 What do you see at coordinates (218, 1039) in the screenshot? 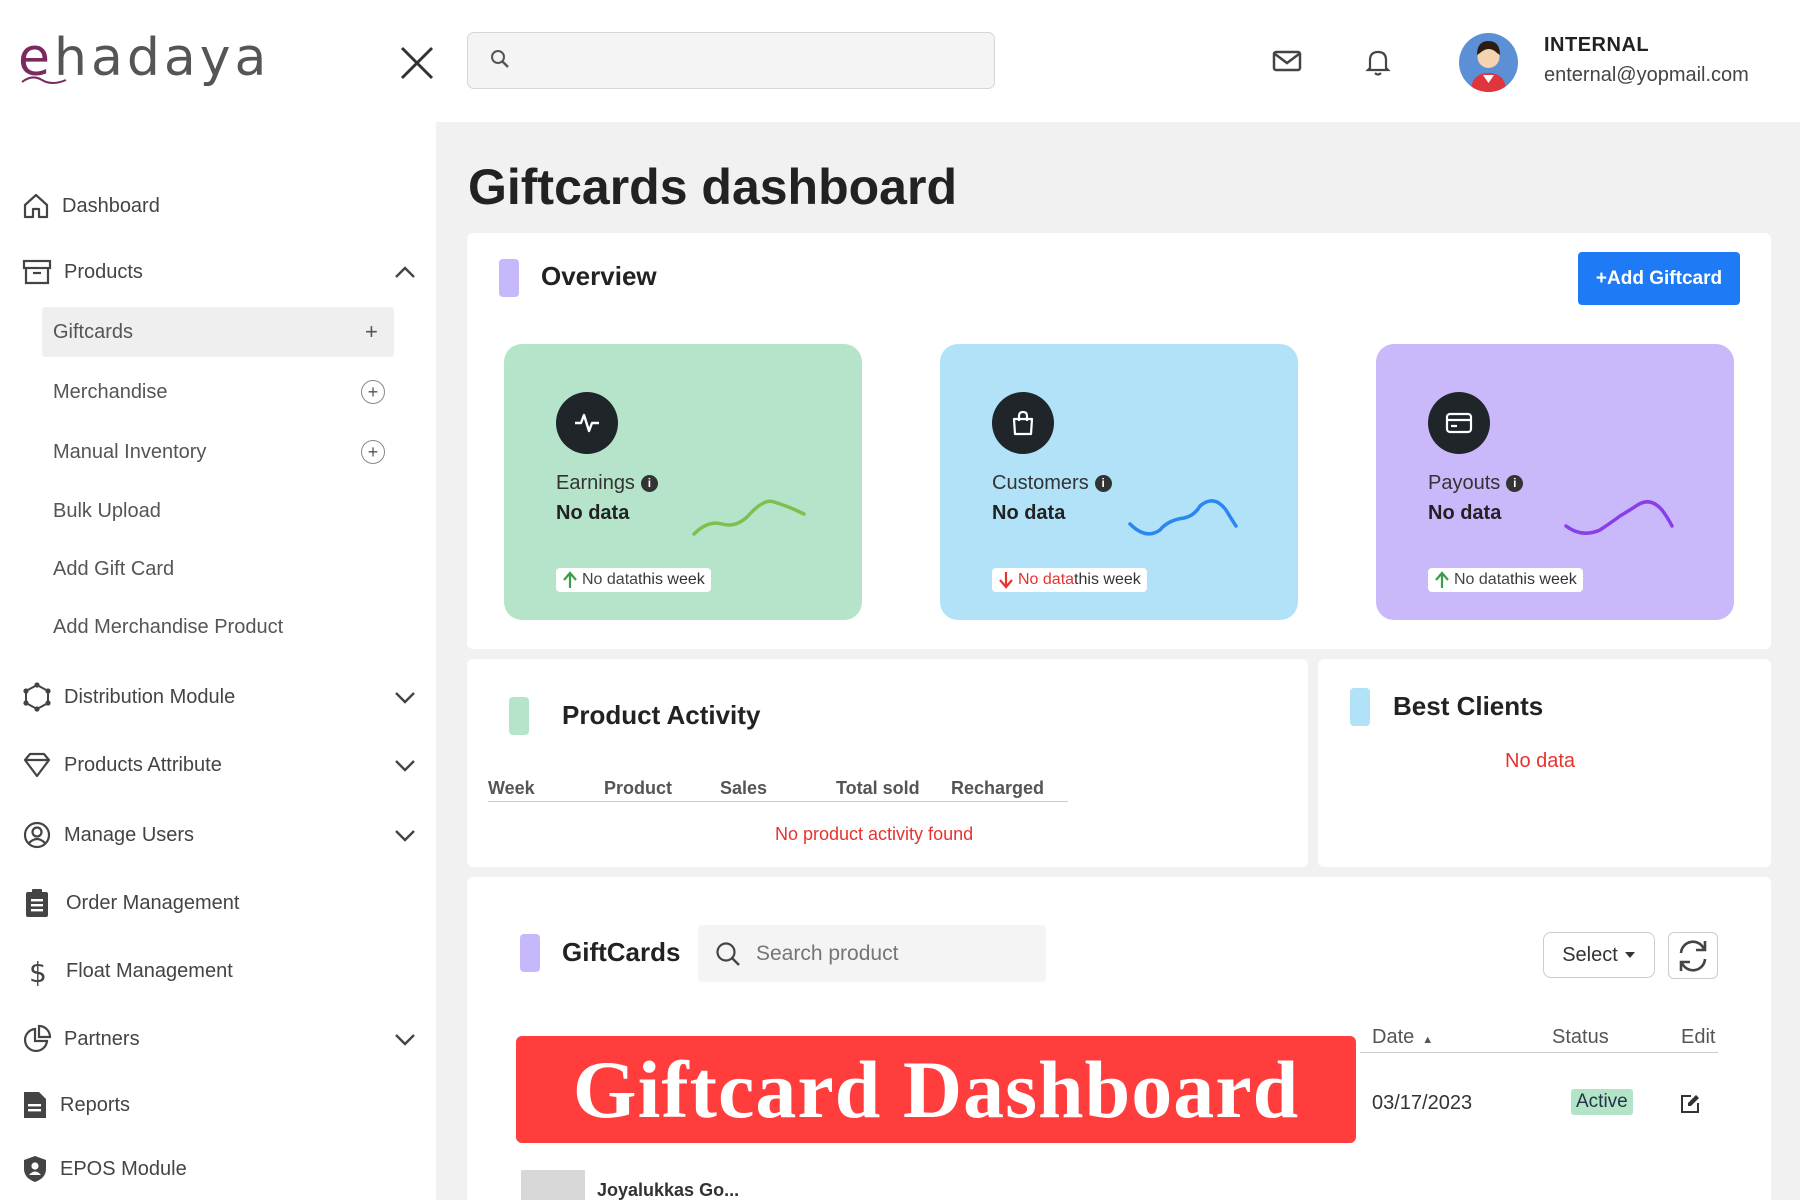
I see `sidebar-item-partners: Partners` at bounding box center [218, 1039].